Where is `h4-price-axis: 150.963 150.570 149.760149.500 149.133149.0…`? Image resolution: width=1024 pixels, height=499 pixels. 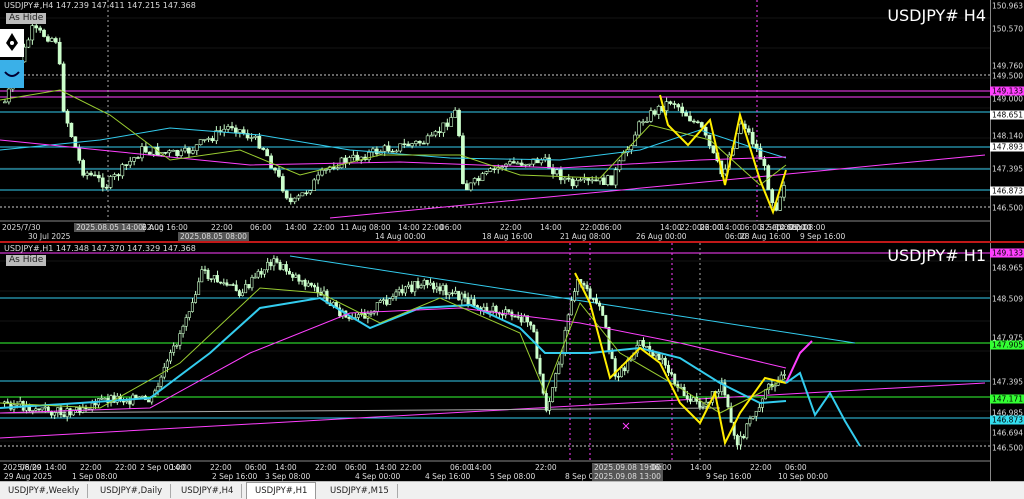
h4-price-axis: 150.963 150.570 149.760149.500 149.133149.0… is located at coordinates (1006, 120).